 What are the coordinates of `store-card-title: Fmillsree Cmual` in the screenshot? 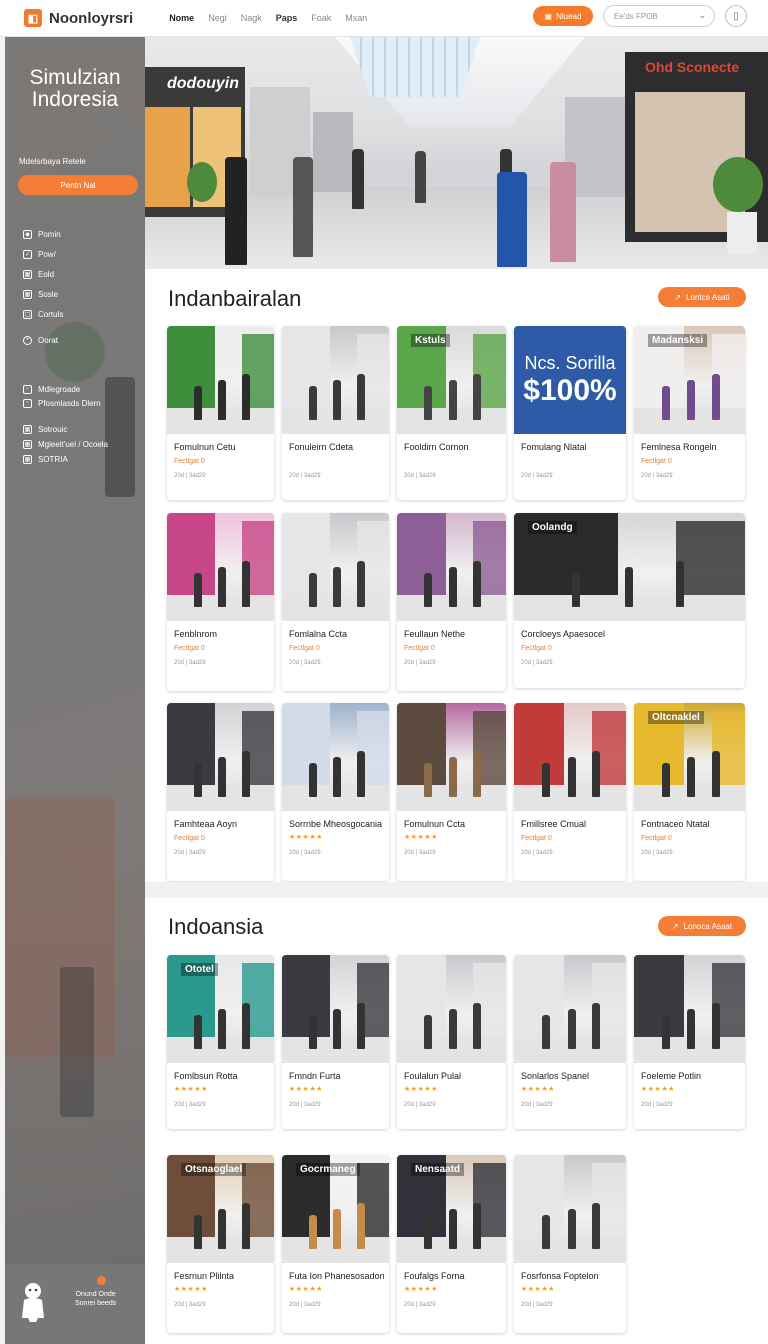 It's located at (553, 824).